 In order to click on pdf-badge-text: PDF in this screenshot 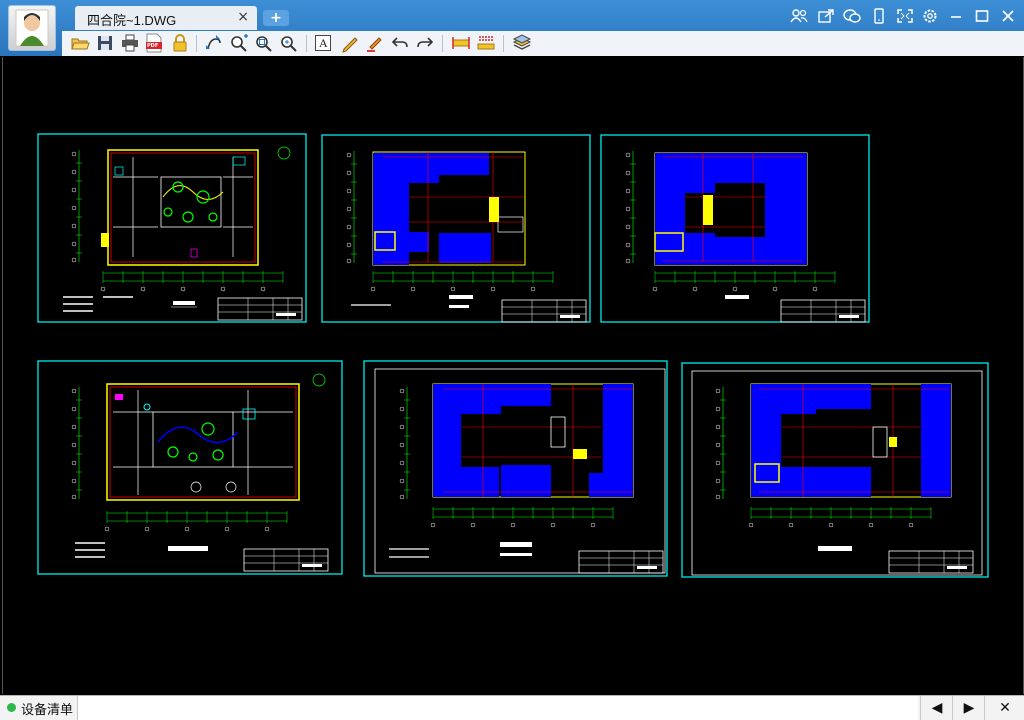, I will do `click(153, 46)`.